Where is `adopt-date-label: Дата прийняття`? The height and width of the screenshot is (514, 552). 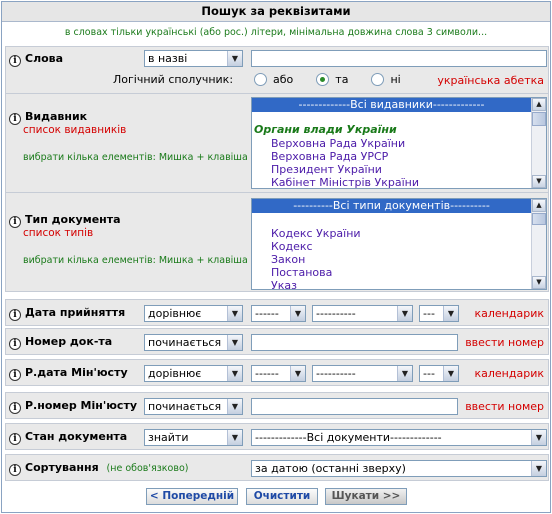 adopt-date-label: Дата прийняття is located at coordinates (75, 312).